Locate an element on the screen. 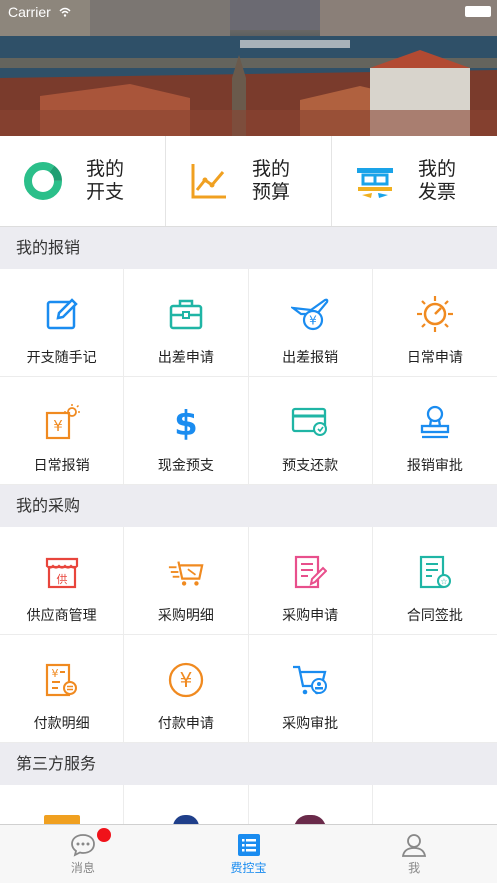 This screenshot has width=497, height=883. yen-doc-sun-icon: ¥ is located at coordinates (62, 422).